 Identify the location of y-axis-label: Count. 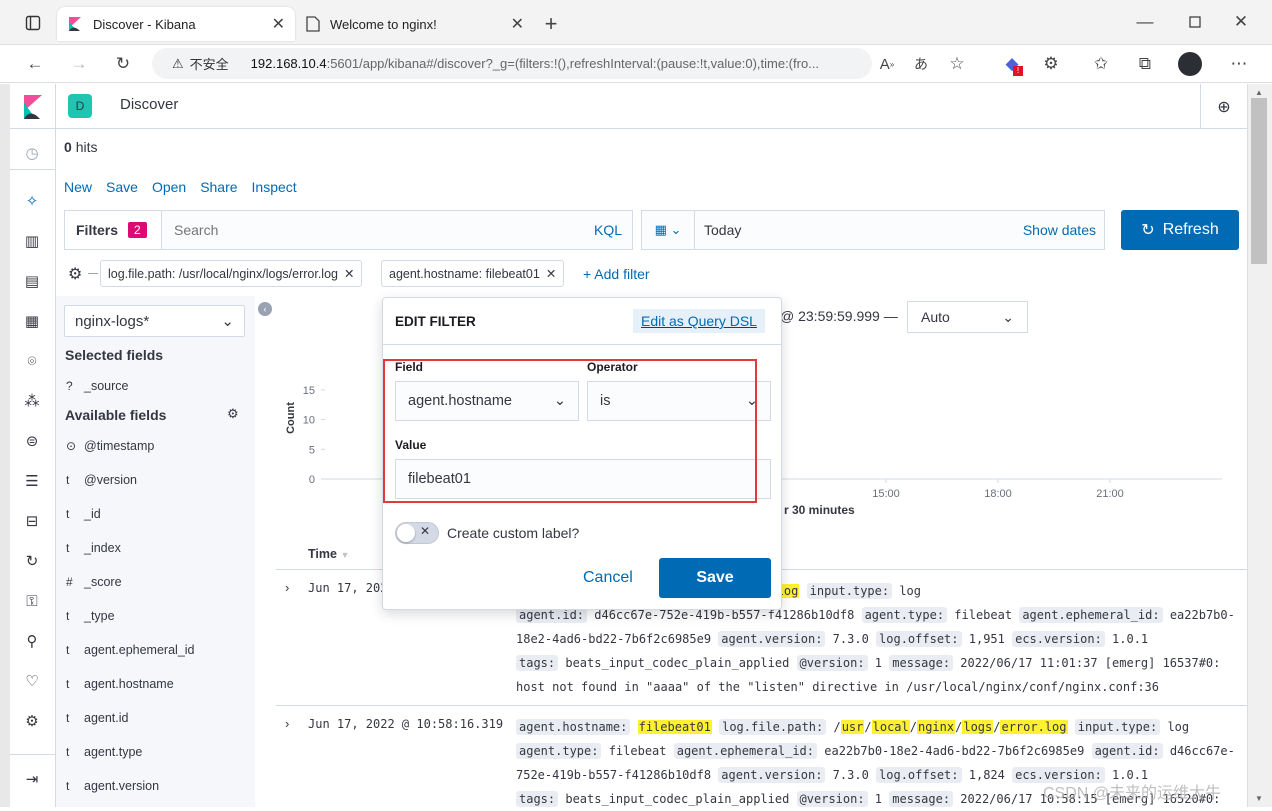
(291, 418).